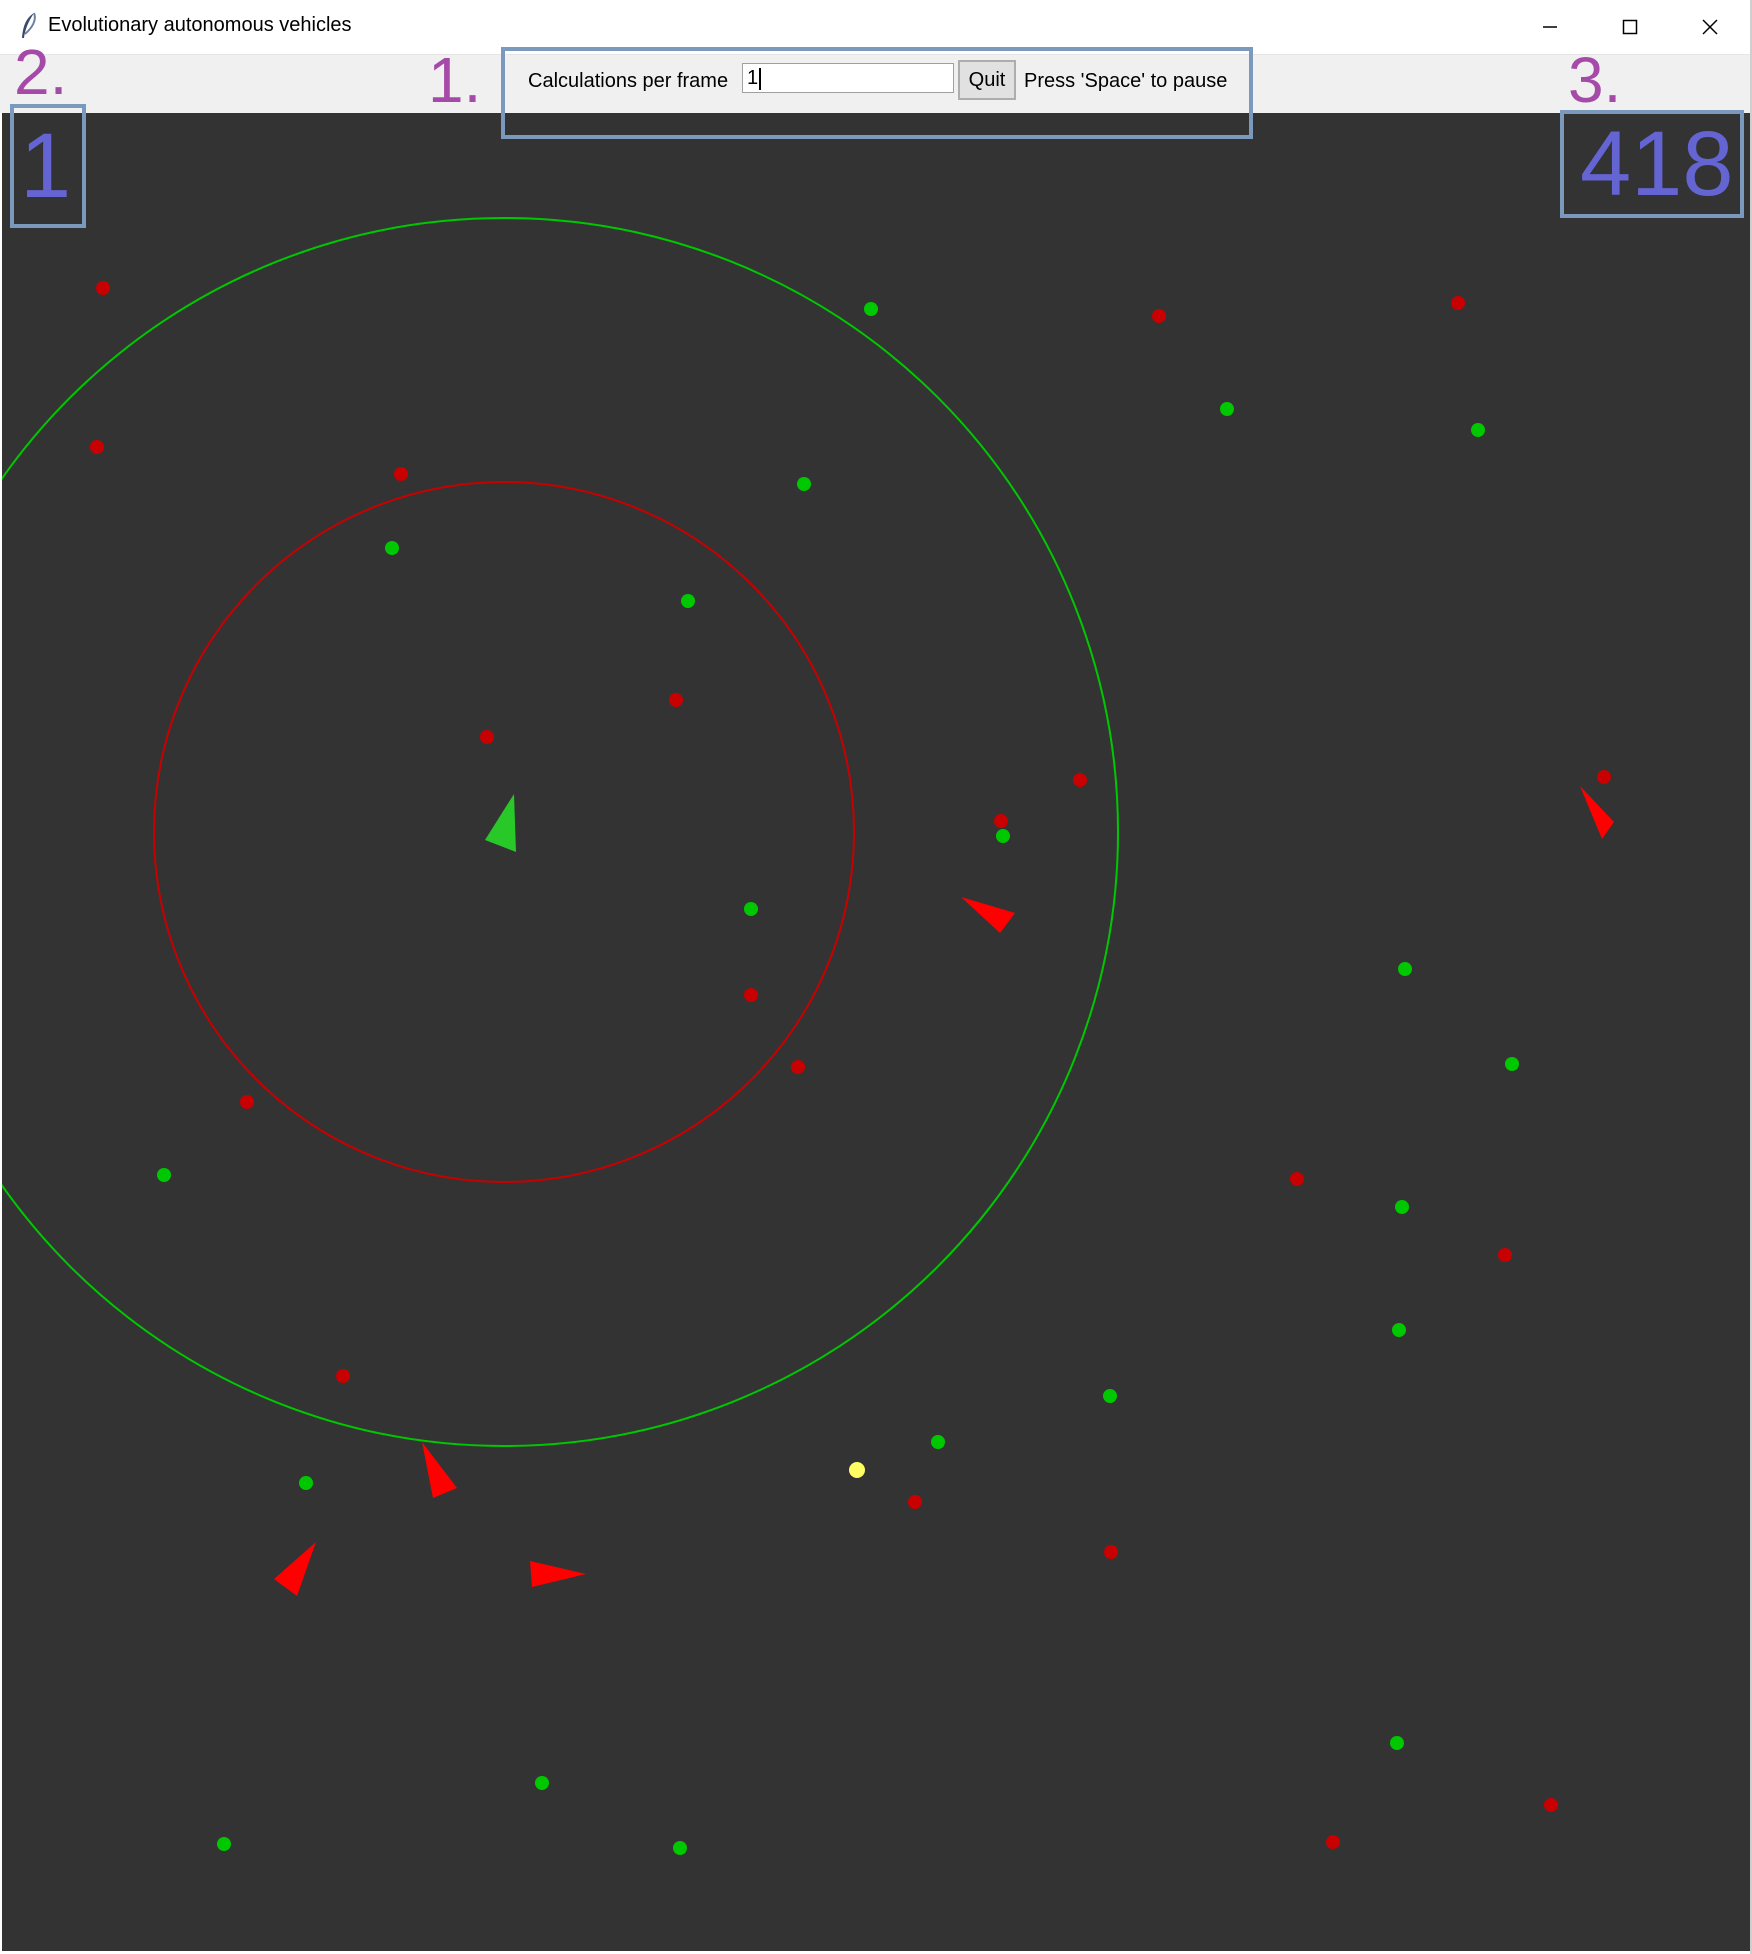 Image resolution: width=1752 pixels, height=1954 pixels. Describe the element at coordinates (41, 72) in the screenshot. I see `generation-marker: 2.` at that location.